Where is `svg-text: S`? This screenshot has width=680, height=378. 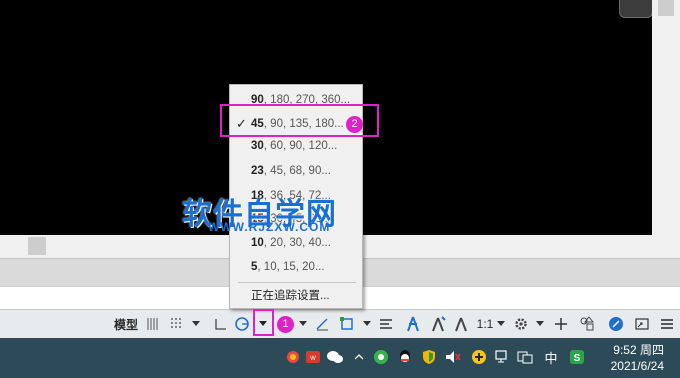
svg-text: S is located at coordinates (577, 358).